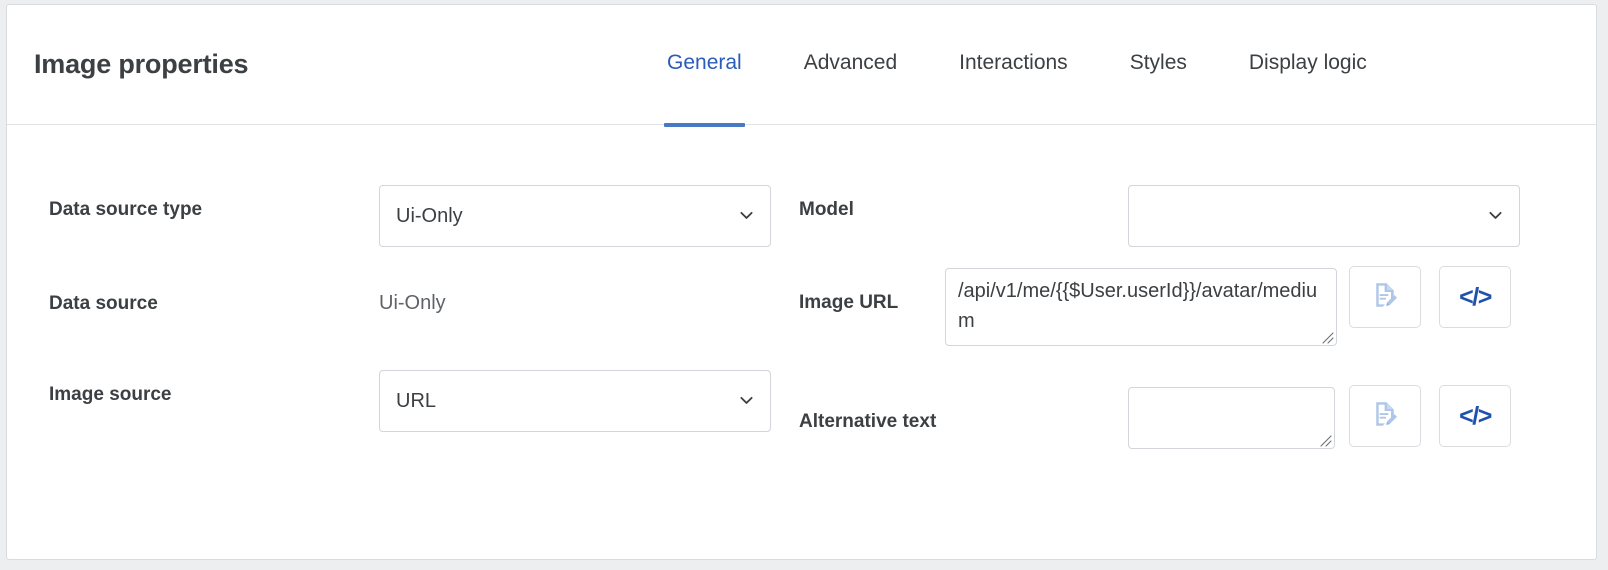 The height and width of the screenshot is (570, 1608). What do you see at coordinates (1430, 416) in the screenshot?
I see `alternative-text-actions: </>` at bounding box center [1430, 416].